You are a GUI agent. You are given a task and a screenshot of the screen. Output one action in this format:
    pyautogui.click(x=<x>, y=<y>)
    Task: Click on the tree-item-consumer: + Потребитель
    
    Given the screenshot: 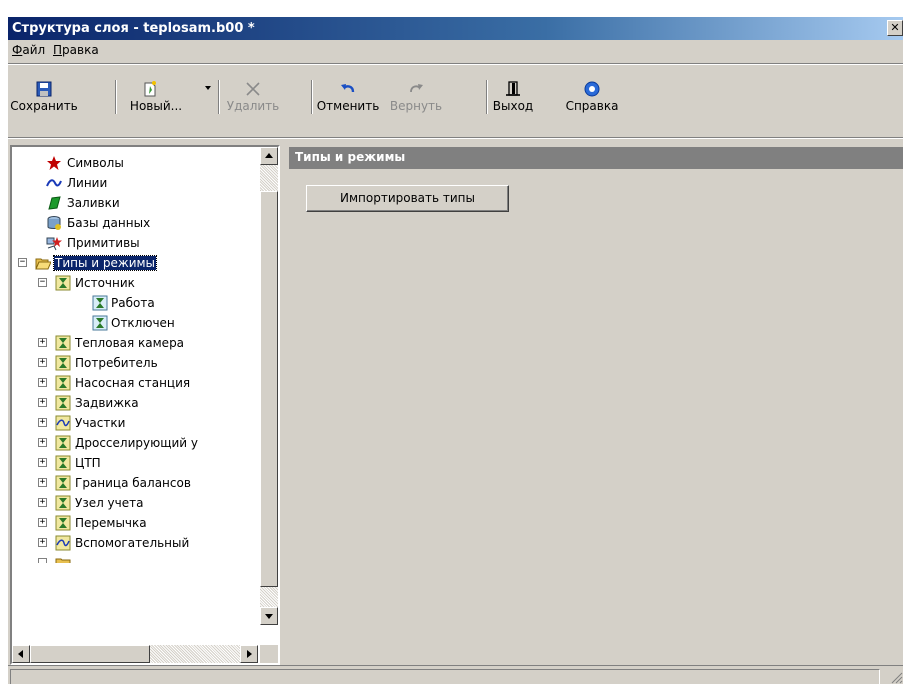 What is the action you would take?
    pyautogui.click(x=135, y=363)
    